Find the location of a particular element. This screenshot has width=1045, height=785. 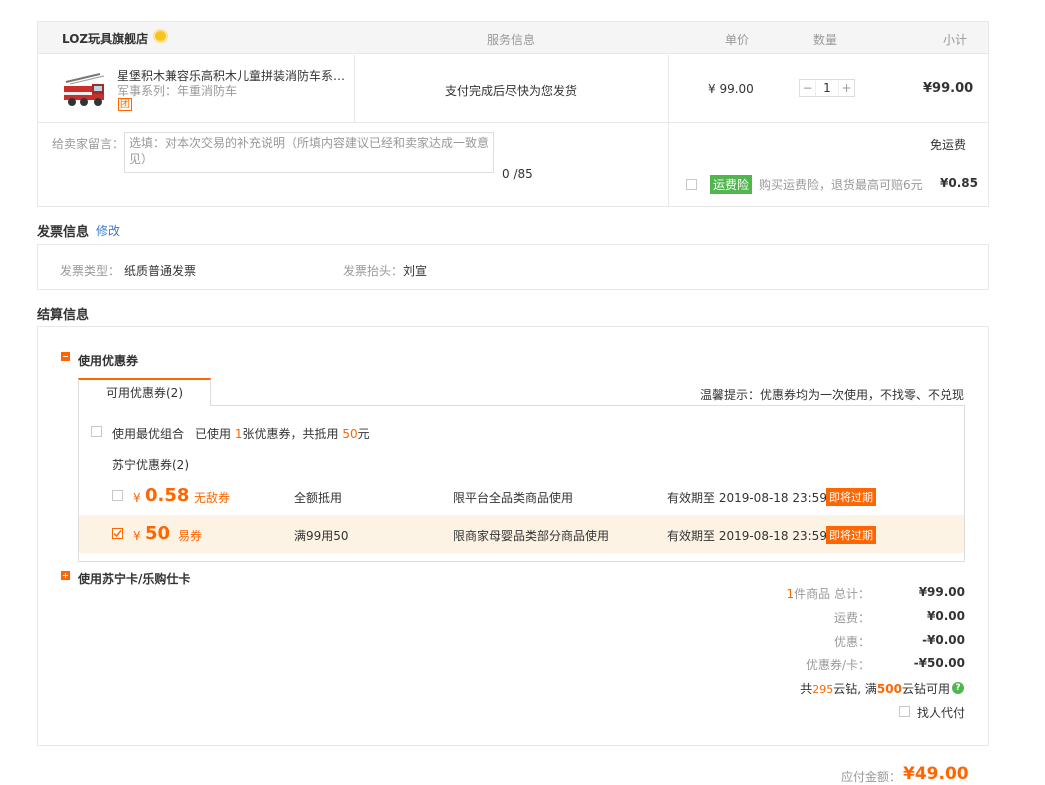

cloud-prefix: 共 is located at coordinates (806, 689).